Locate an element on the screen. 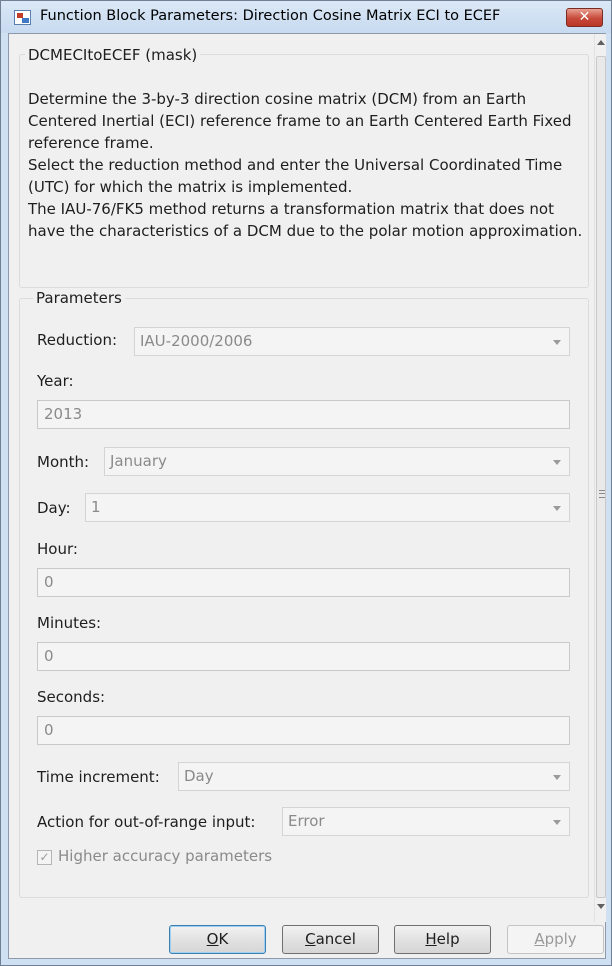 Image resolution: width=612 pixels, height=966 pixels. day-label: Day: is located at coordinates (54, 508).